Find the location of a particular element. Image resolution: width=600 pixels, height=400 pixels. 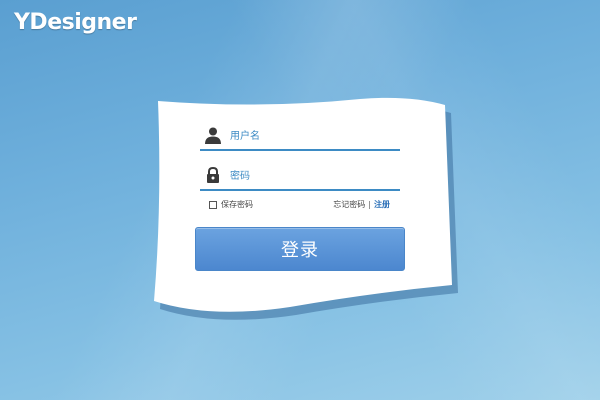

remember-password-label: 保存密码 is located at coordinates (237, 204).